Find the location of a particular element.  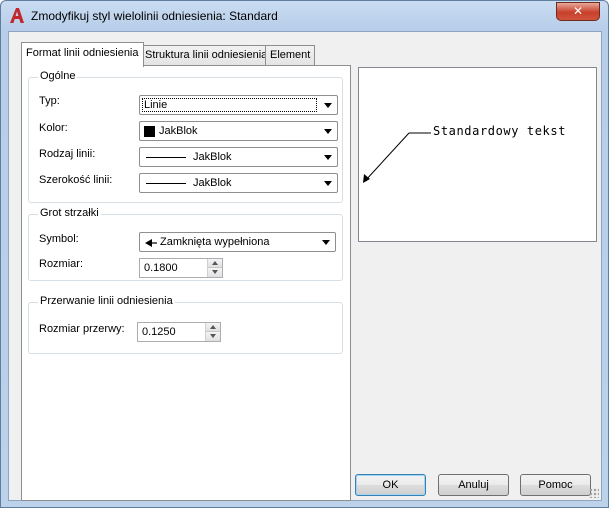

lineweight-dropdown: JakBlok is located at coordinates (238, 183).